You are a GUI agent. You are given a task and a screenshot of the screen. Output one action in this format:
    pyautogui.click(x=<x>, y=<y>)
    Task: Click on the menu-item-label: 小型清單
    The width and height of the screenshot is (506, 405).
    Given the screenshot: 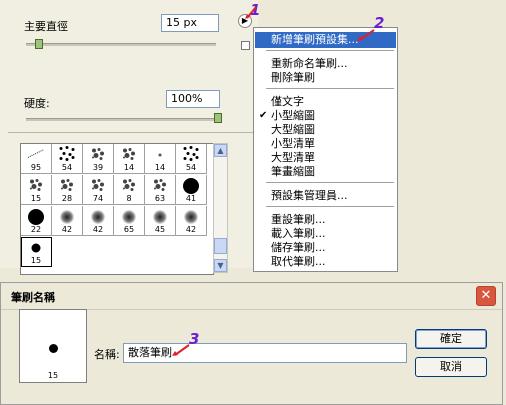 What is the action you would take?
    pyautogui.click(x=293, y=143)
    